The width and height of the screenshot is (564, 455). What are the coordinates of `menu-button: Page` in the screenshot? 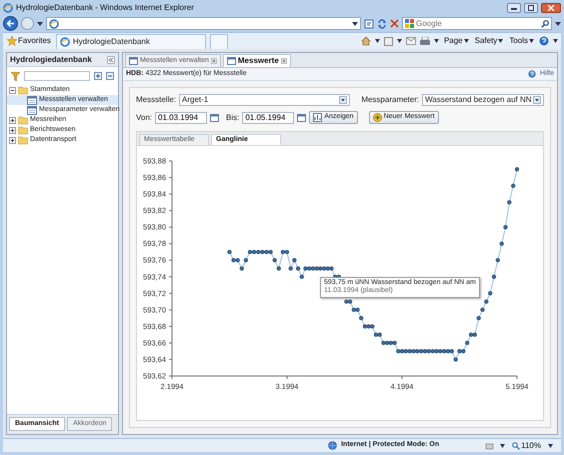 It's located at (456, 41).